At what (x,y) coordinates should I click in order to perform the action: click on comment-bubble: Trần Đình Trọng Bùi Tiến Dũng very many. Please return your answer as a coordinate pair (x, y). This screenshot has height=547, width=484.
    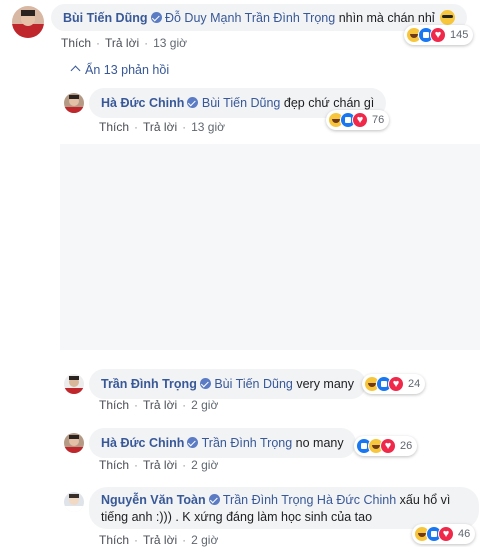
    Looking at the image, I should click on (227, 384).